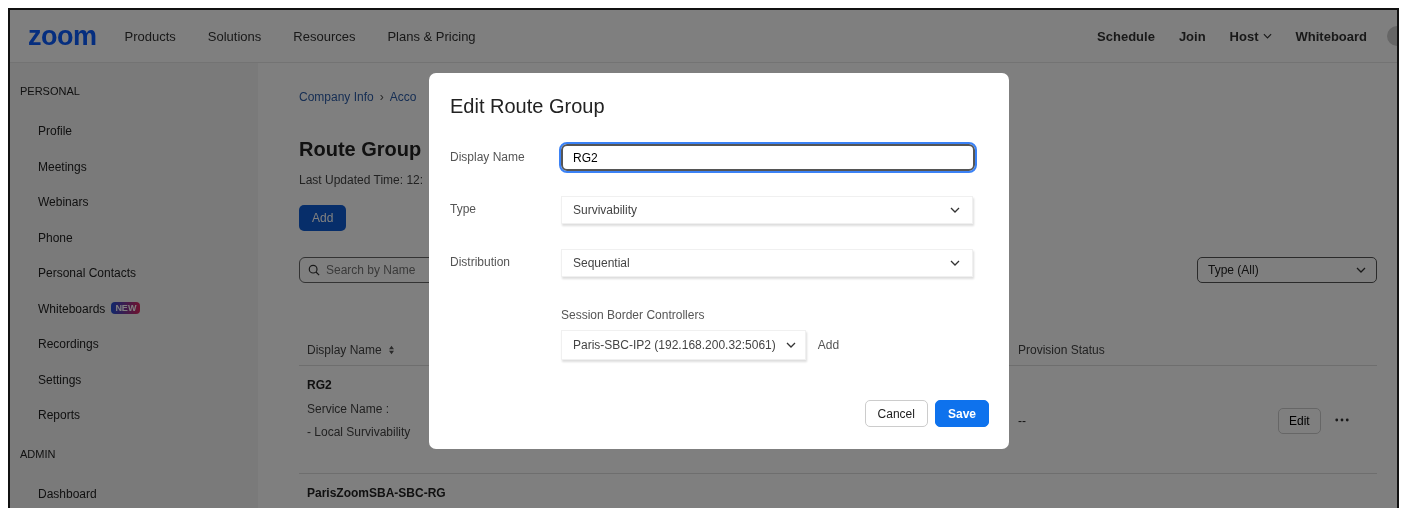 This screenshot has width=1403, height=508. Describe the element at coordinates (67, 493) in the screenshot. I see `sidebar-item: Dashboard` at that location.